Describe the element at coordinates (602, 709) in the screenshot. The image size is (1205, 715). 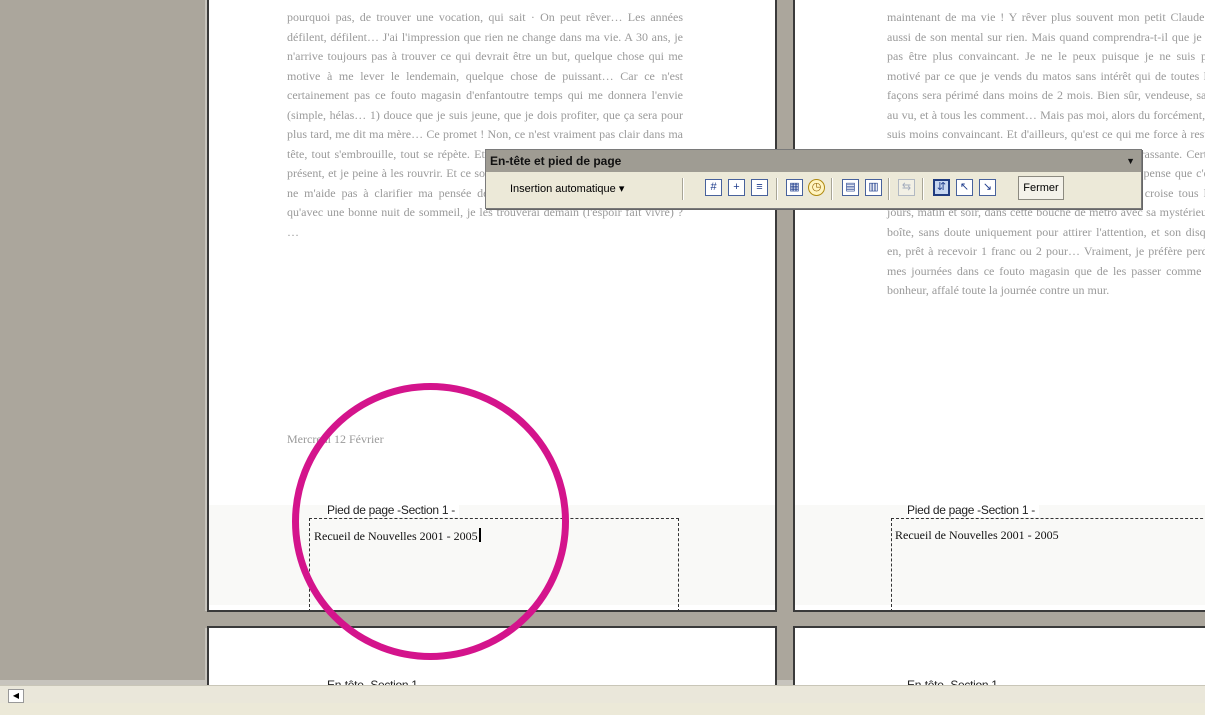
I see `status-bar` at that location.